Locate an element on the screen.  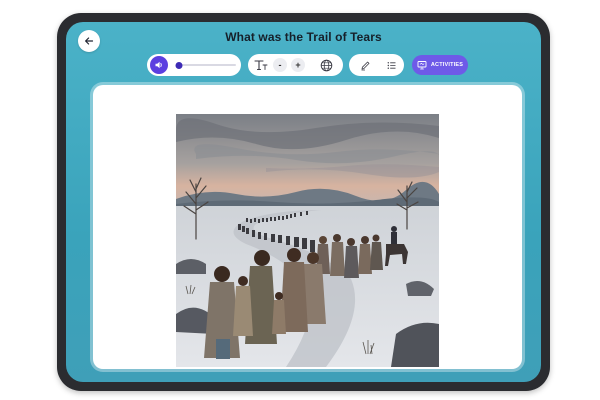
reading-tools is located at coordinates (376, 65).